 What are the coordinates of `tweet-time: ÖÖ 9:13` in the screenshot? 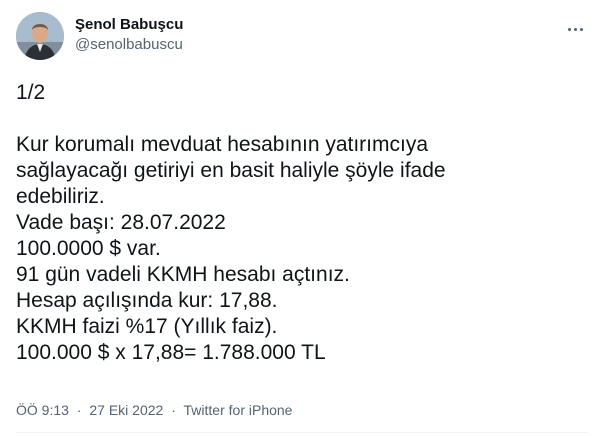 It's located at (42, 410).